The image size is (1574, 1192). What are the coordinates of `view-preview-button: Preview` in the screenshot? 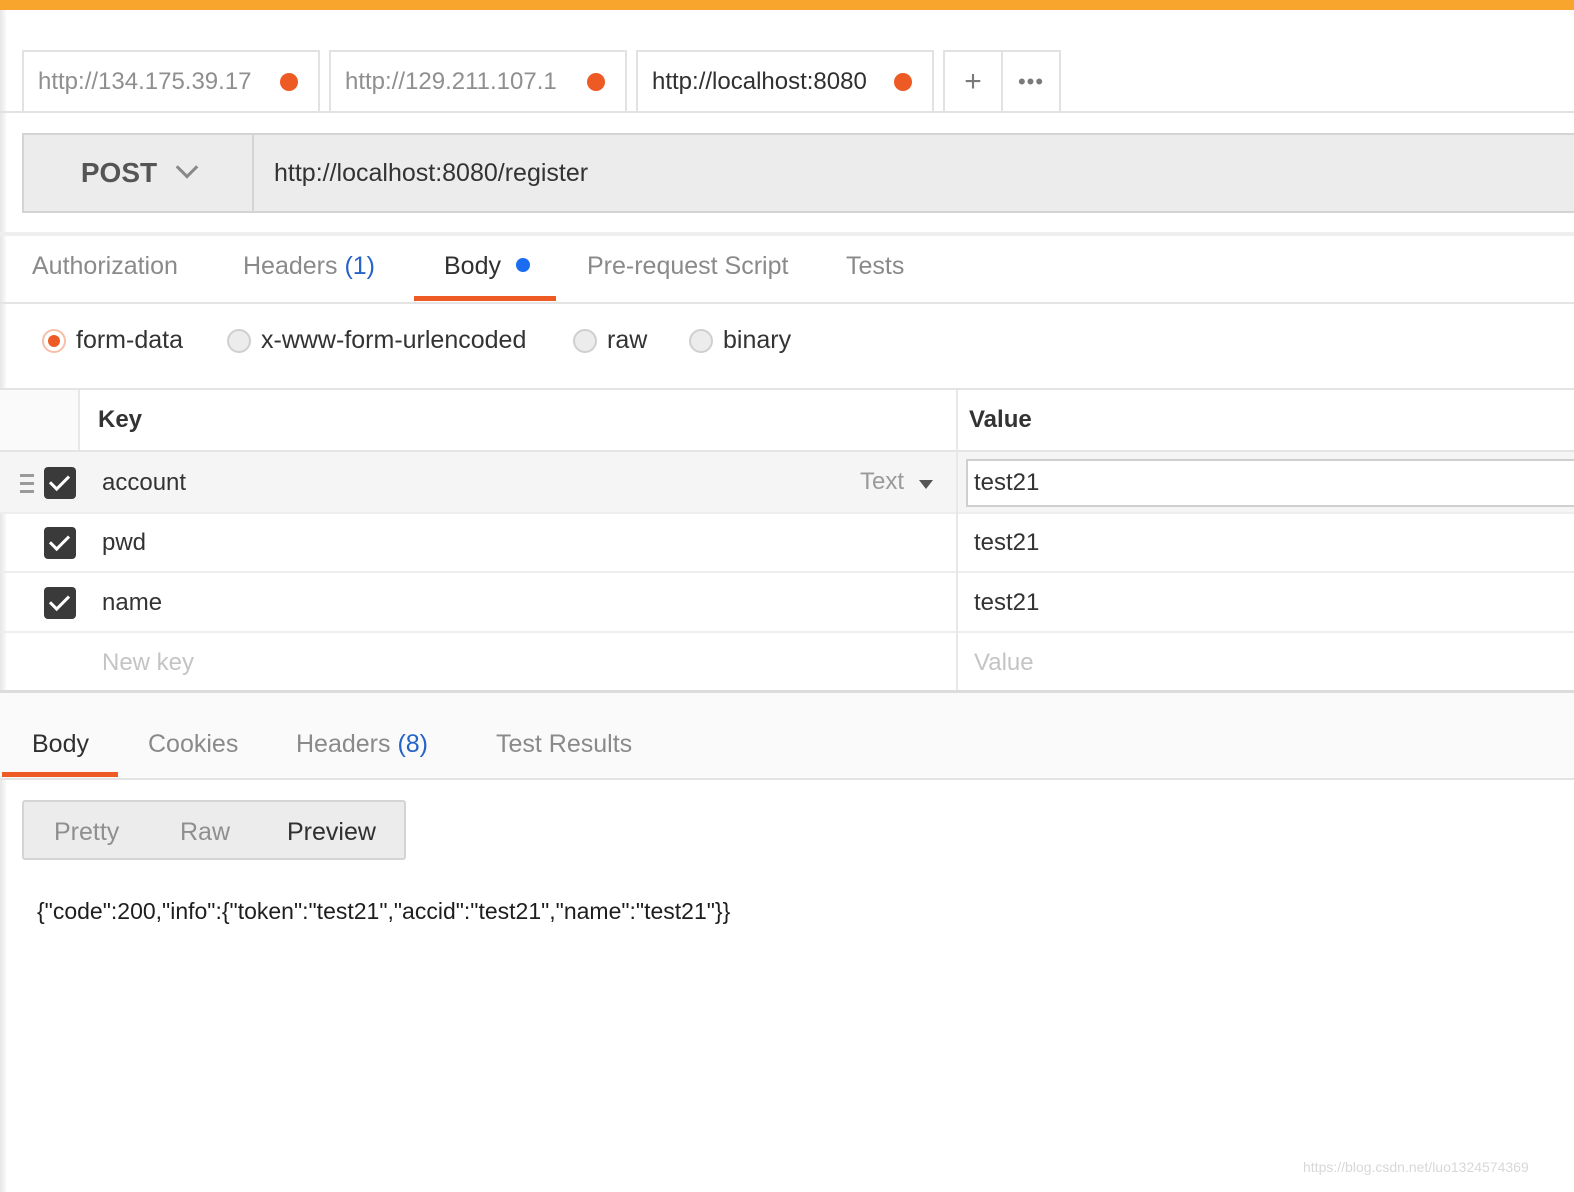 It's located at (331, 832).